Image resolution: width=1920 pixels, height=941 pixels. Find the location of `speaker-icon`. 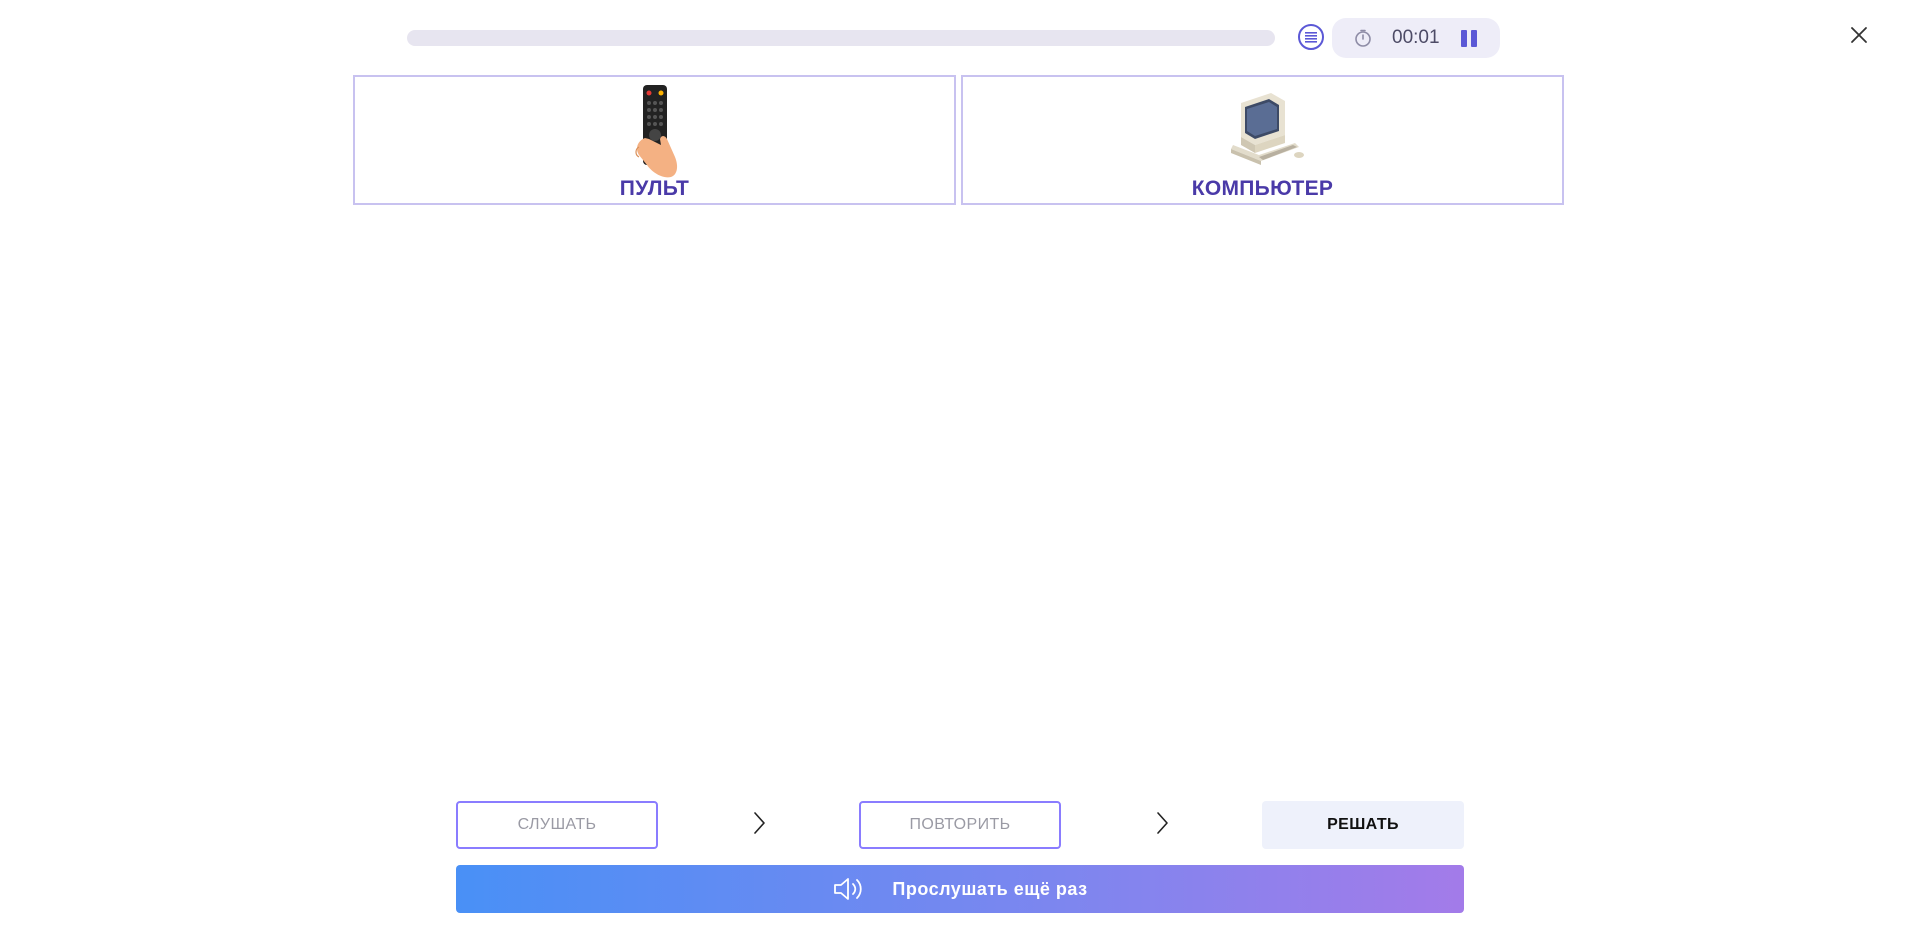

speaker-icon is located at coordinates (848, 889).